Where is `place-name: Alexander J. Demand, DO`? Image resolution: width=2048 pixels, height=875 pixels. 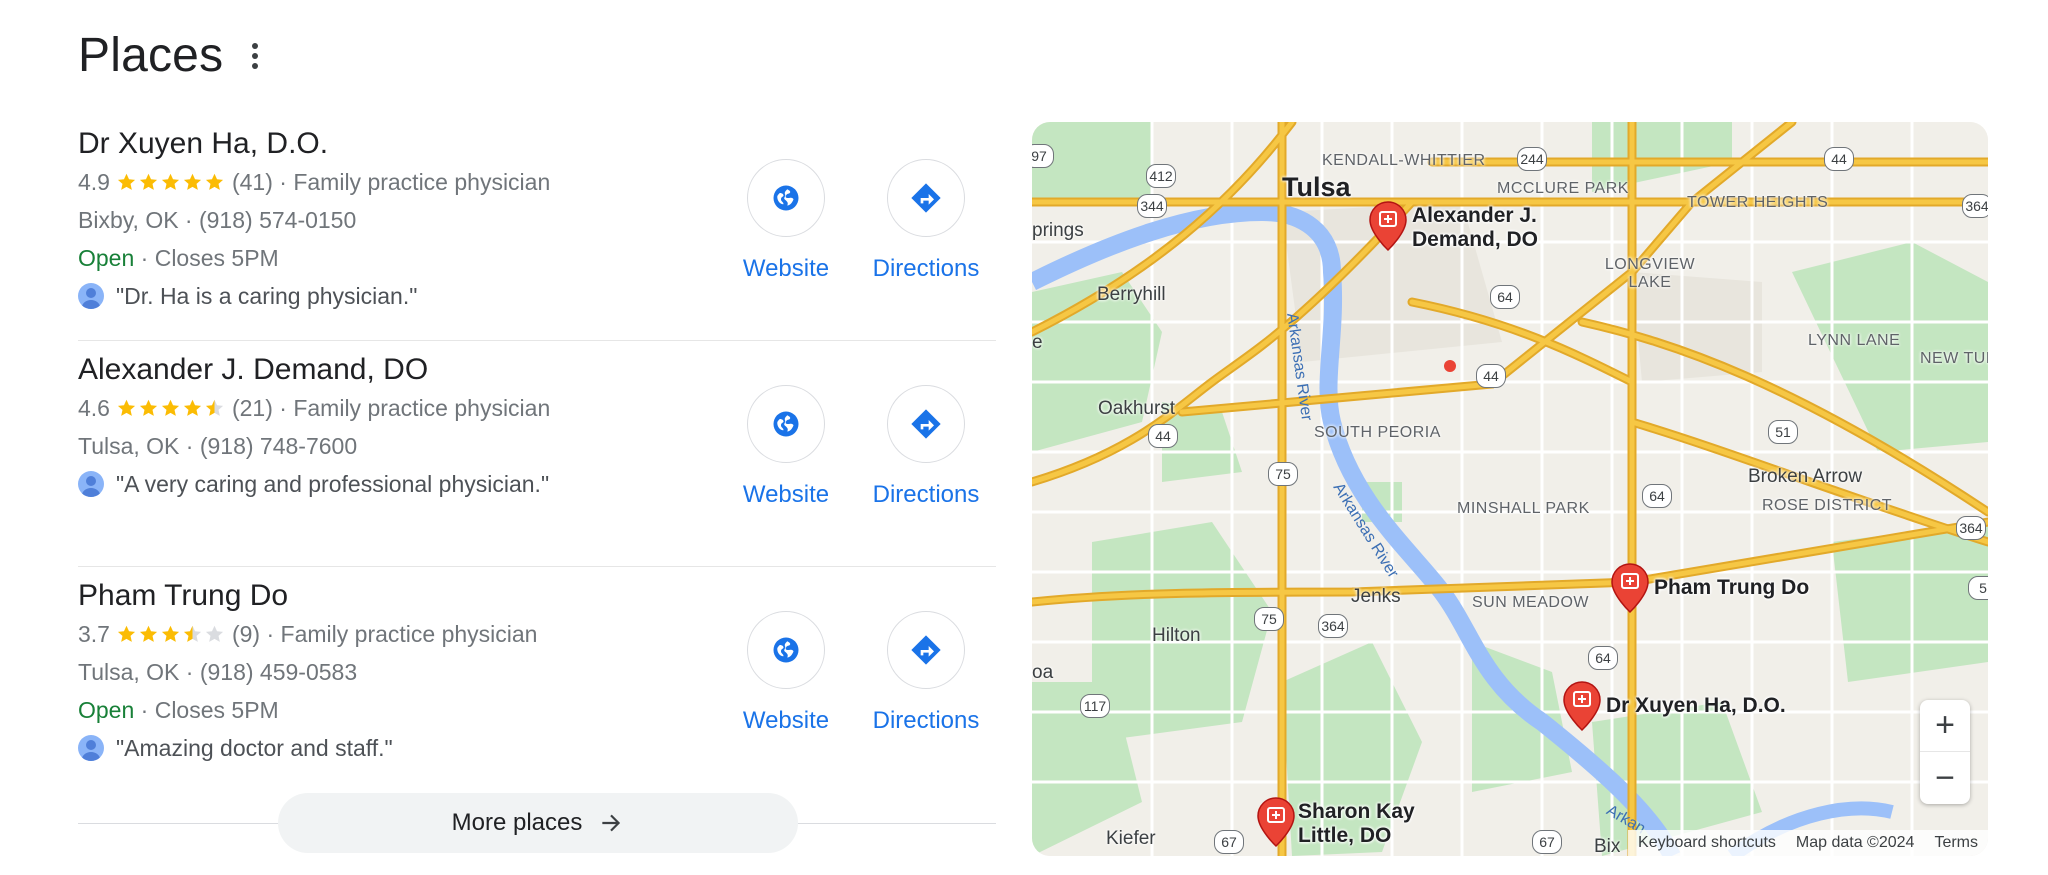
place-name: Alexander J. Demand, DO is located at coordinates (537, 370).